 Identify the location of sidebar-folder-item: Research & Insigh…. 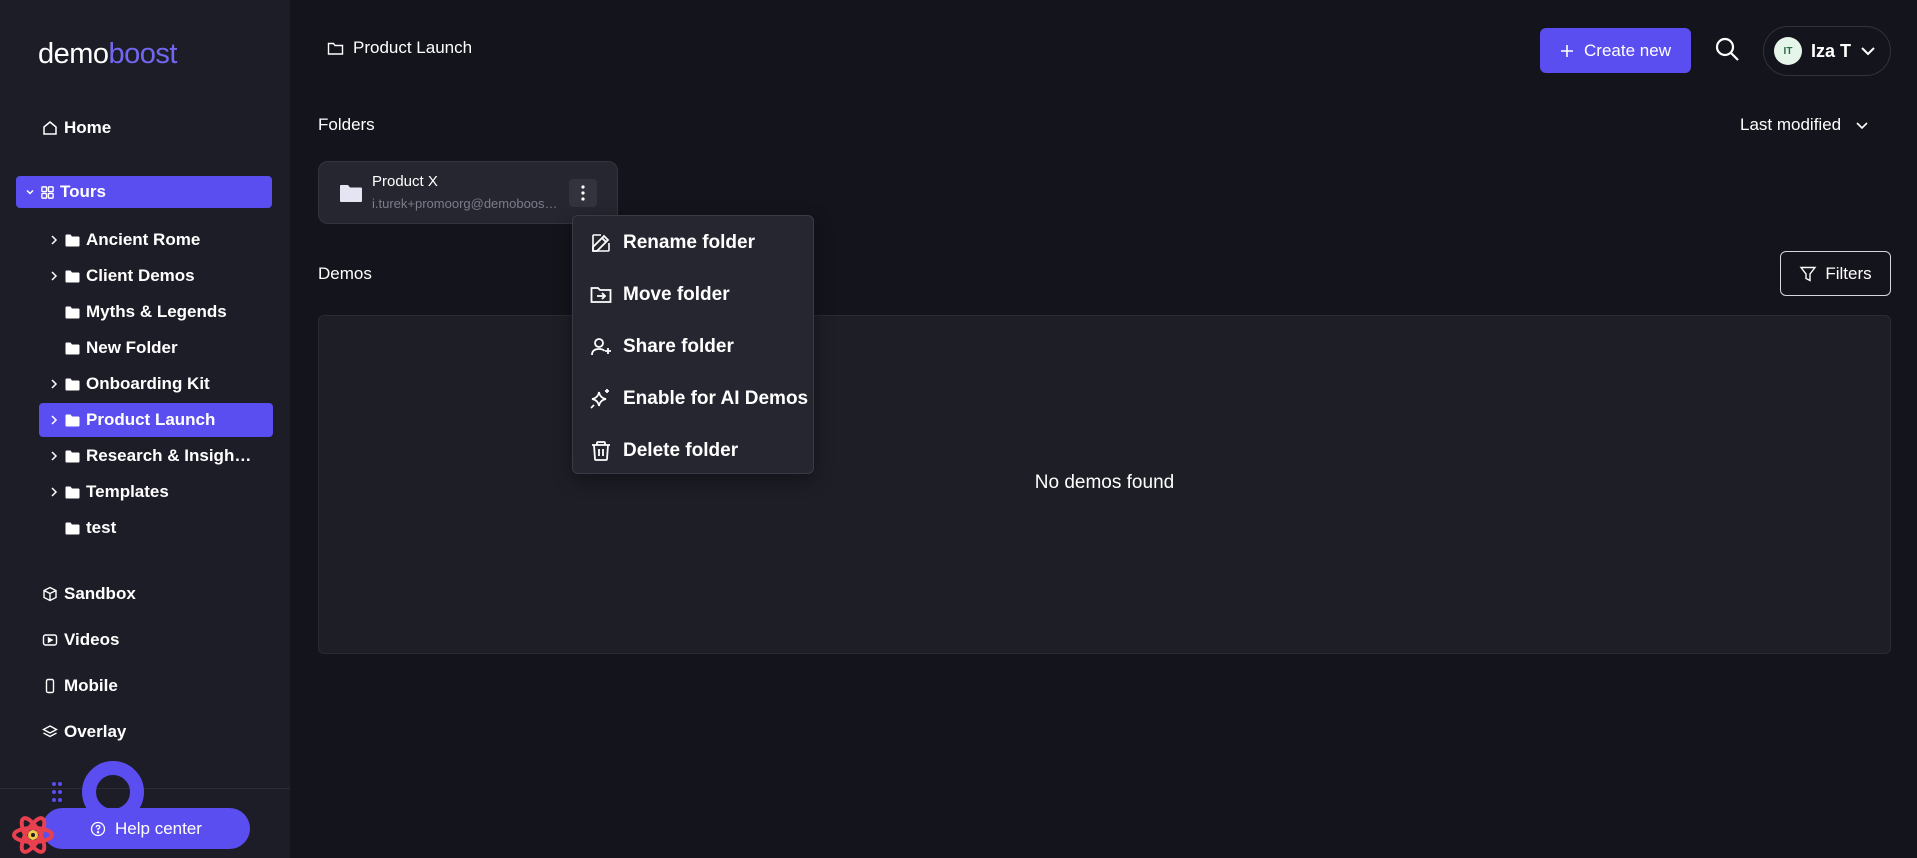
(156, 456).